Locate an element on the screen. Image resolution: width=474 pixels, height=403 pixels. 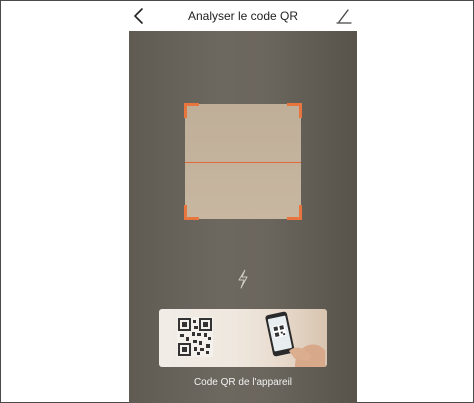
scan-line is located at coordinates (243, 162).